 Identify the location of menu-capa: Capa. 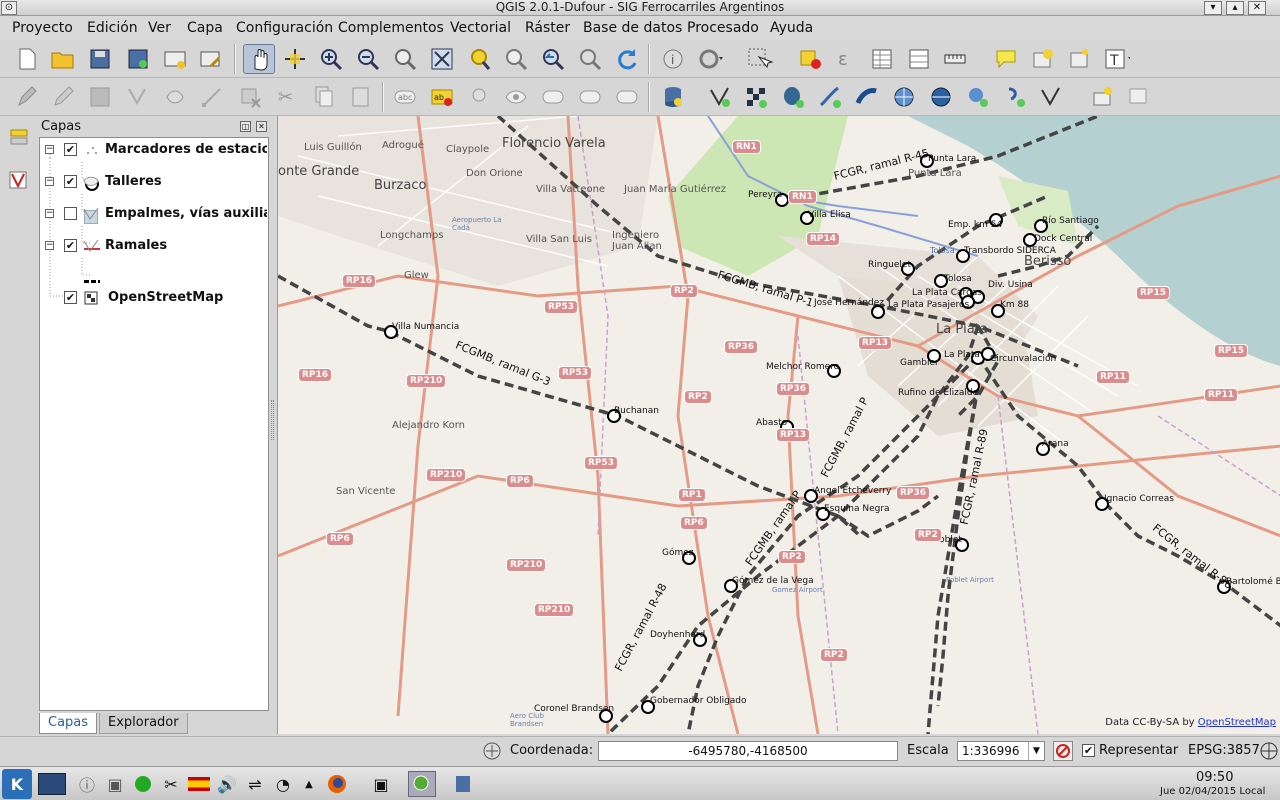
(205, 28).